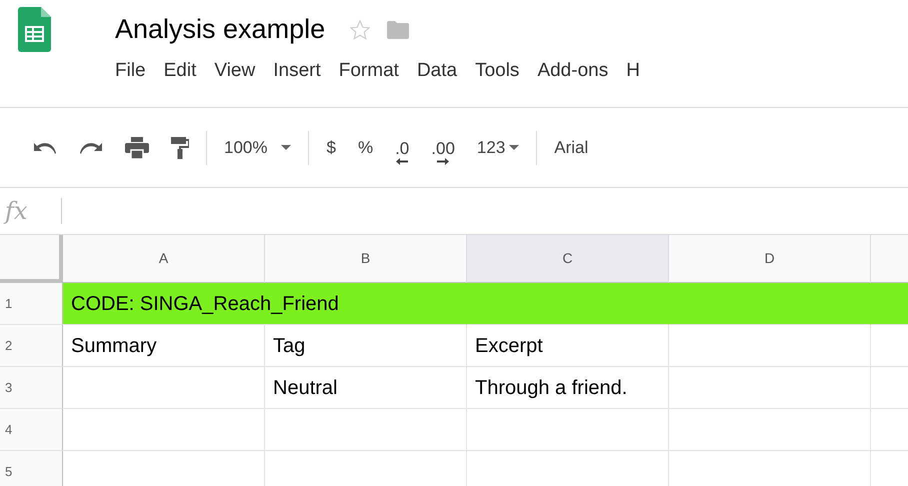 Image resolution: width=908 pixels, height=486 pixels. Describe the element at coordinates (770, 259) in the screenshot. I see `column-header: D` at that location.